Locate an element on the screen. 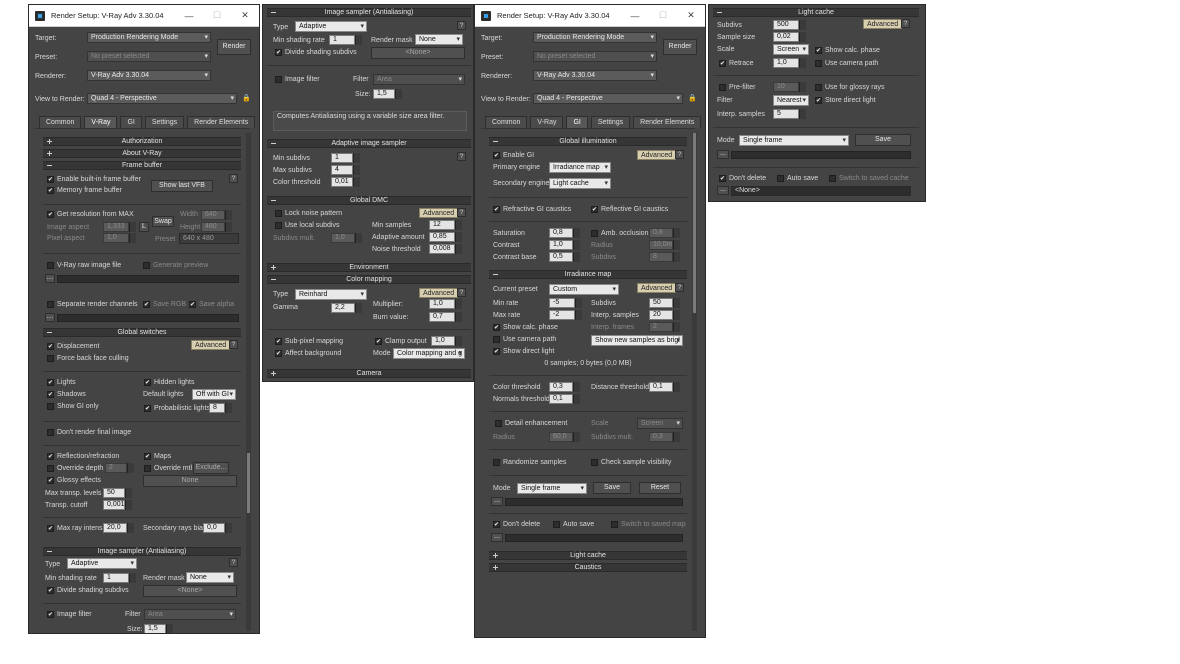  noise-thresh-spinner: 0,008 is located at coordinates (445, 249).